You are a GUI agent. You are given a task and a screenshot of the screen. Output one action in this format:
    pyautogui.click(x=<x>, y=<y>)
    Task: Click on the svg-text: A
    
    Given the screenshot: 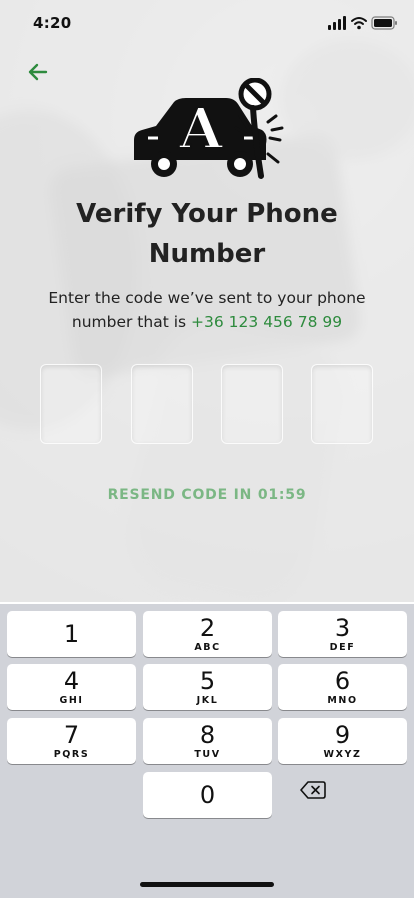 What is the action you would take?
    pyautogui.click(x=201, y=129)
    